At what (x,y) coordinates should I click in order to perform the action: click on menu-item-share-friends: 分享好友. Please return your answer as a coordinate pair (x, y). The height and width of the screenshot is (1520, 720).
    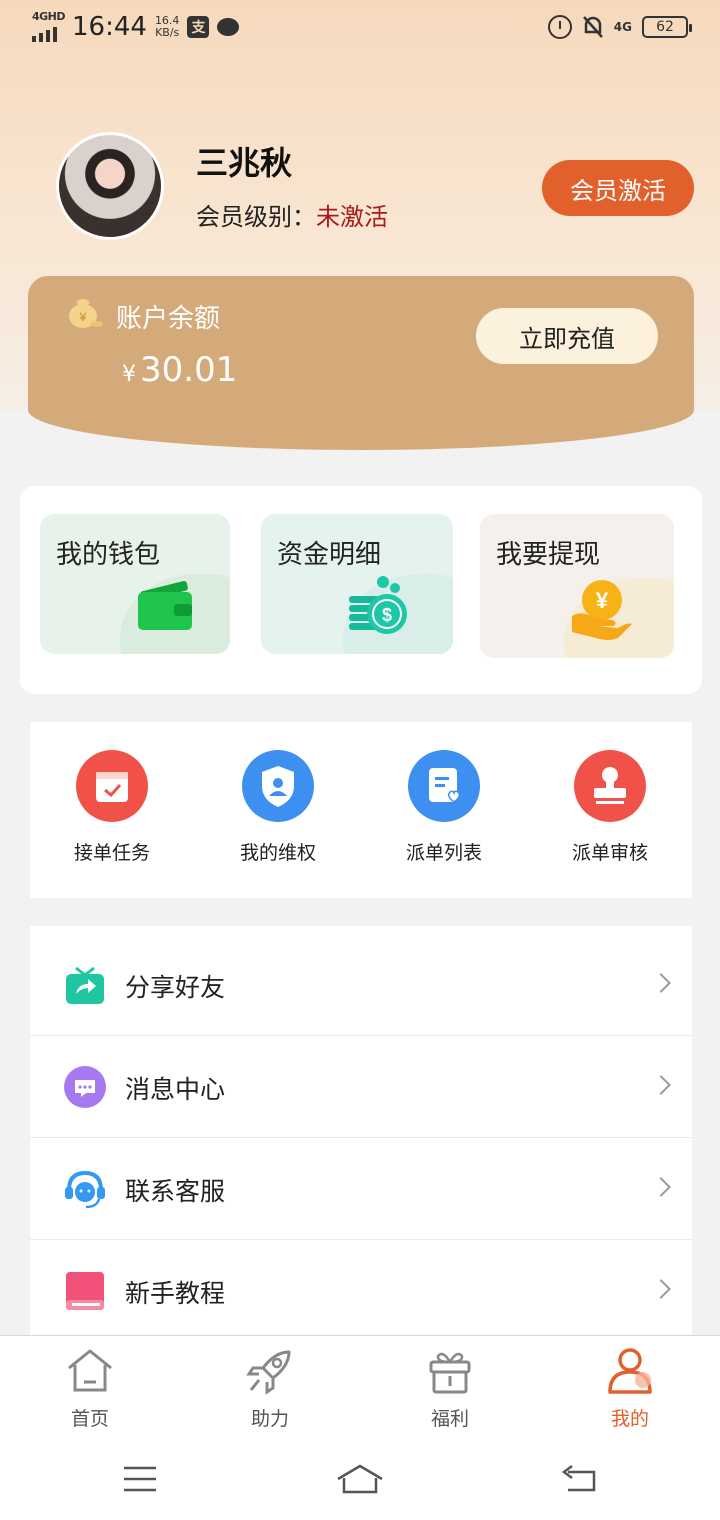
    Looking at the image, I should click on (361, 985).